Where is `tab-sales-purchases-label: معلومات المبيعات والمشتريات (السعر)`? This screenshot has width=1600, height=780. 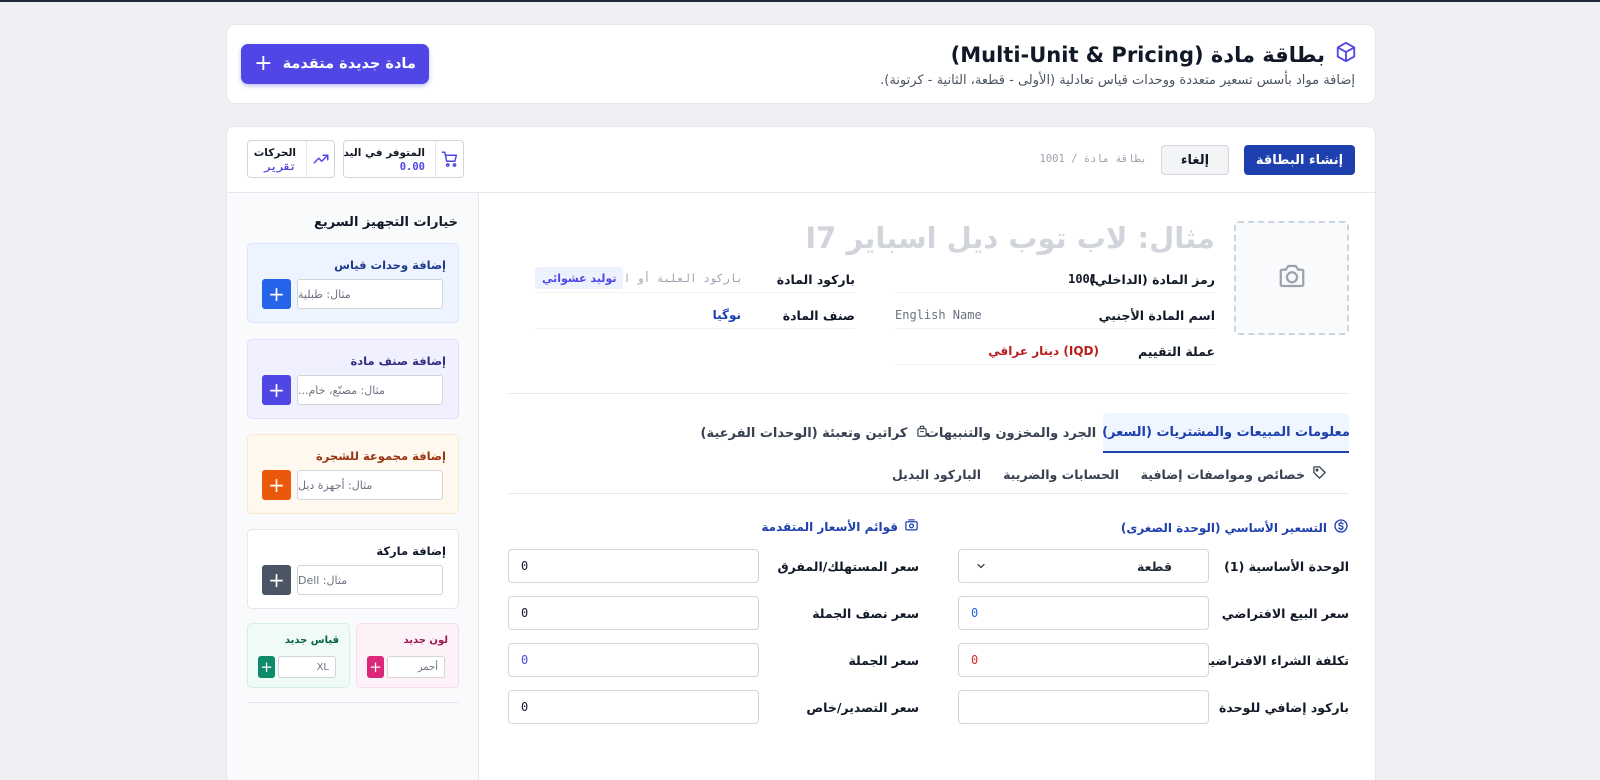 tab-sales-purchases-label: معلومات المبيعات والمشتريات (السعر) is located at coordinates (1226, 432).